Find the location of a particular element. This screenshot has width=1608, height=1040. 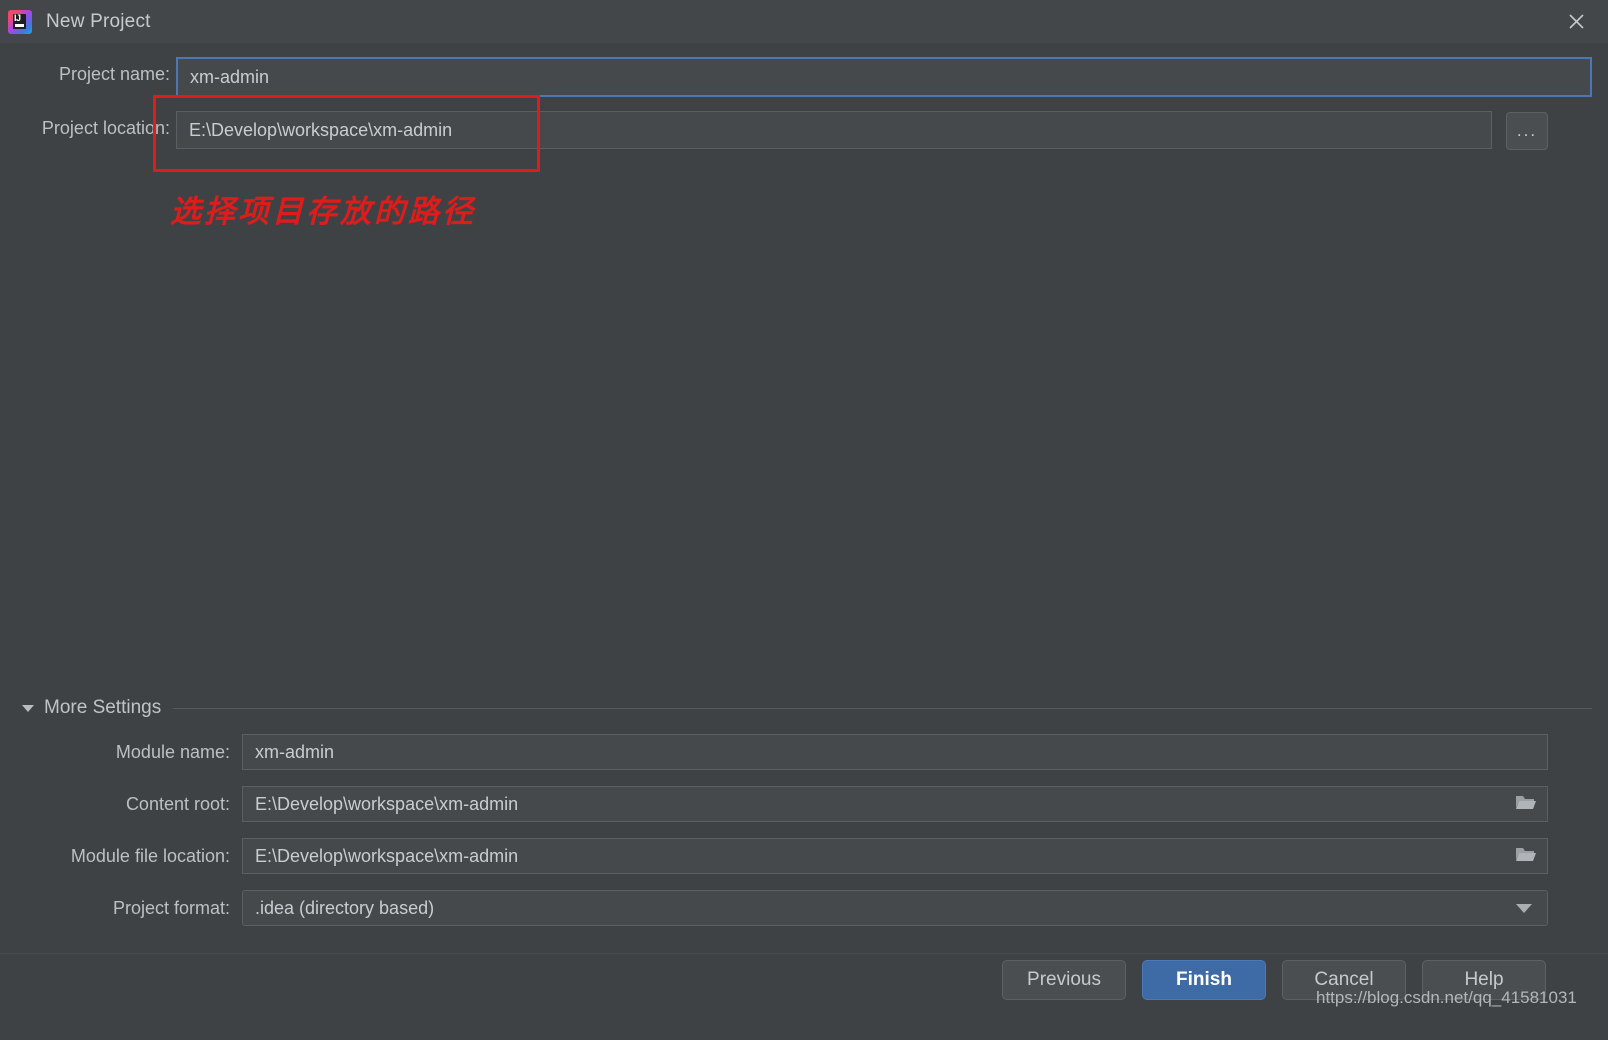

app-icon-glyph: IJ is located at coordinates (17, 17).